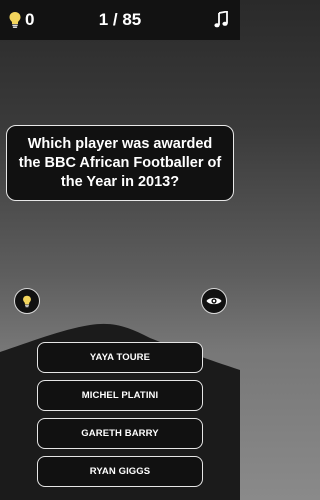 Image resolution: width=320 pixels, height=500 pixels. What do you see at coordinates (120, 433) in the screenshot?
I see `answer-option-3: GARETH BARRY` at bounding box center [120, 433].